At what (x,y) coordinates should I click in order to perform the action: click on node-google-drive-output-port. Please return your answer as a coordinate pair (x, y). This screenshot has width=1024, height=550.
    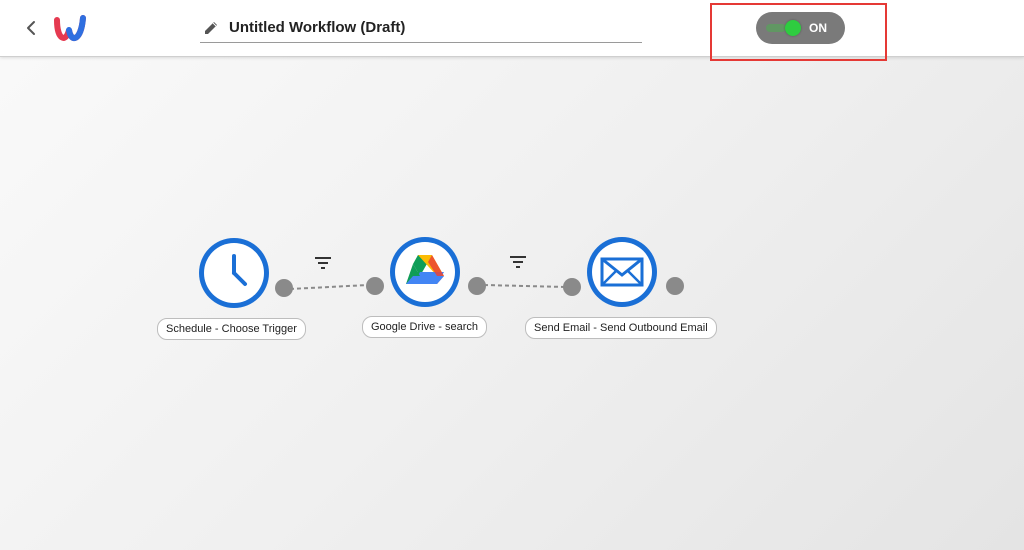
    Looking at the image, I should click on (477, 286).